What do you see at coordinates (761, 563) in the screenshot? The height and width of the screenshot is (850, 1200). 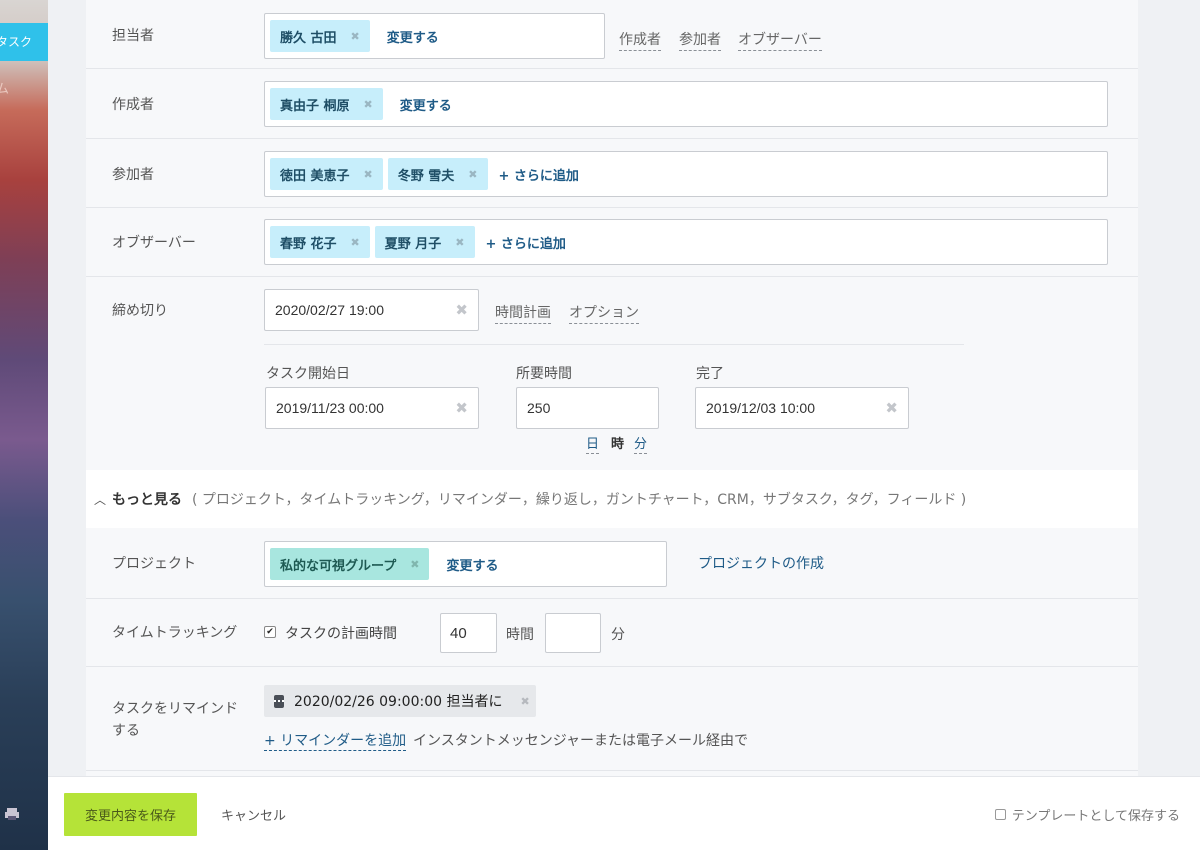 I see `create-project-link: プロジェクトの作成` at bounding box center [761, 563].